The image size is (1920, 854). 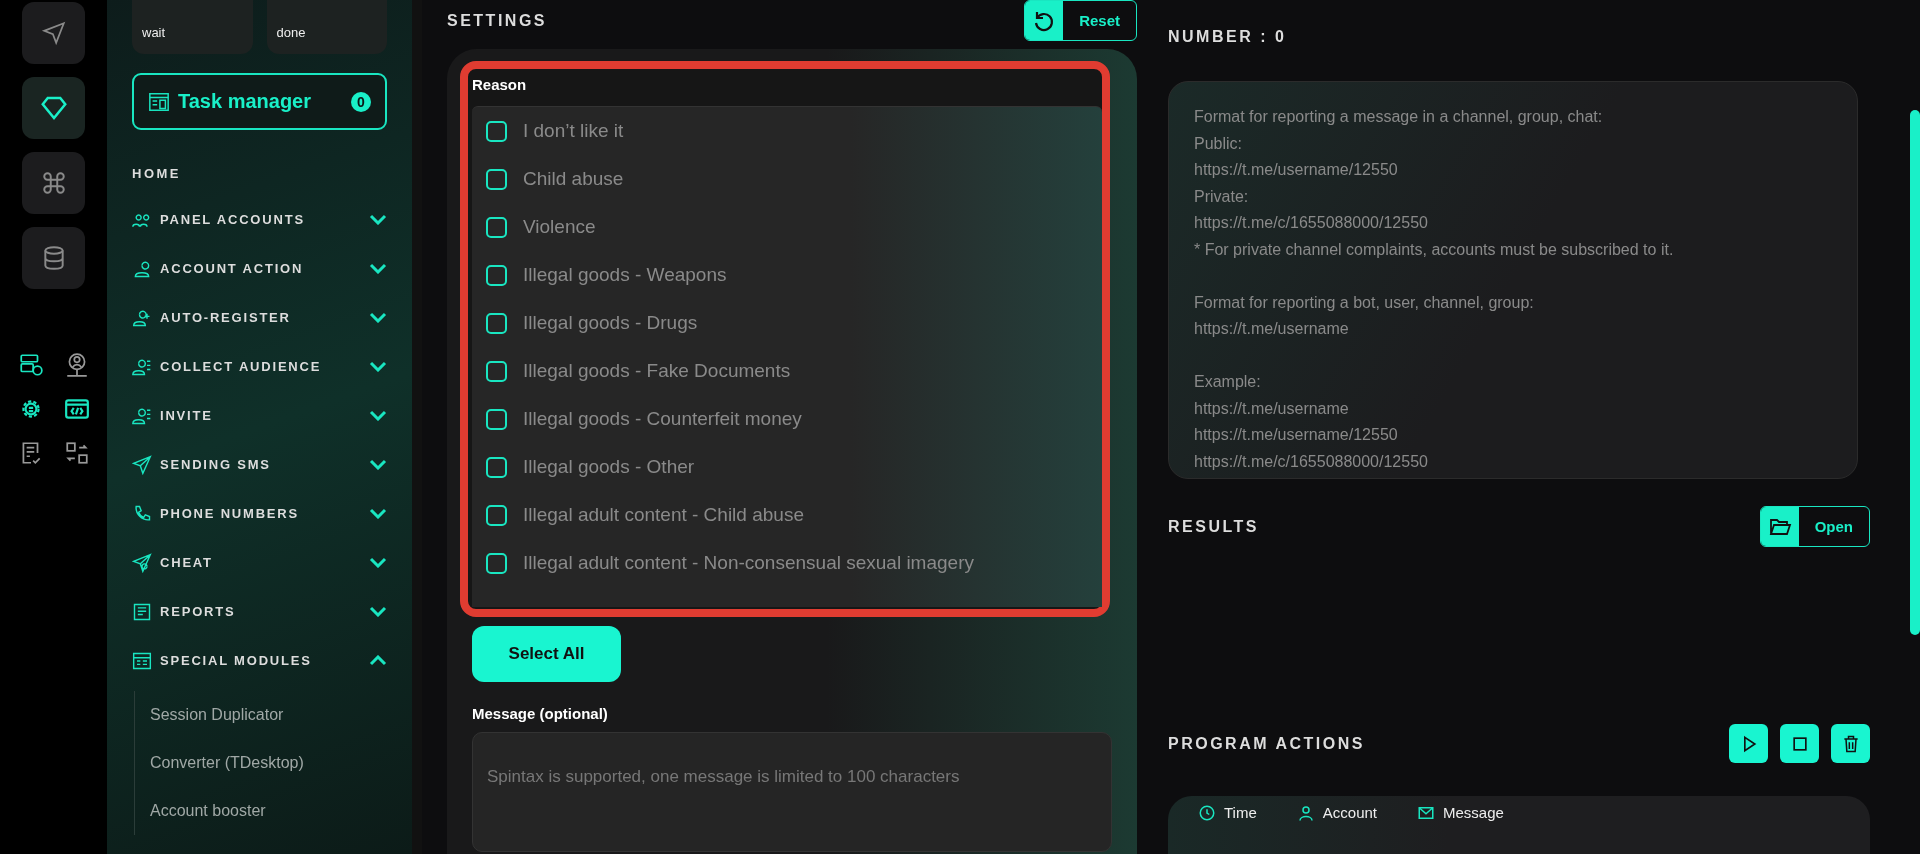 What do you see at coordinates (1213, 526) in the screenshot?
I see `section-title: RESULTS` at bounding box center [1213, 526].